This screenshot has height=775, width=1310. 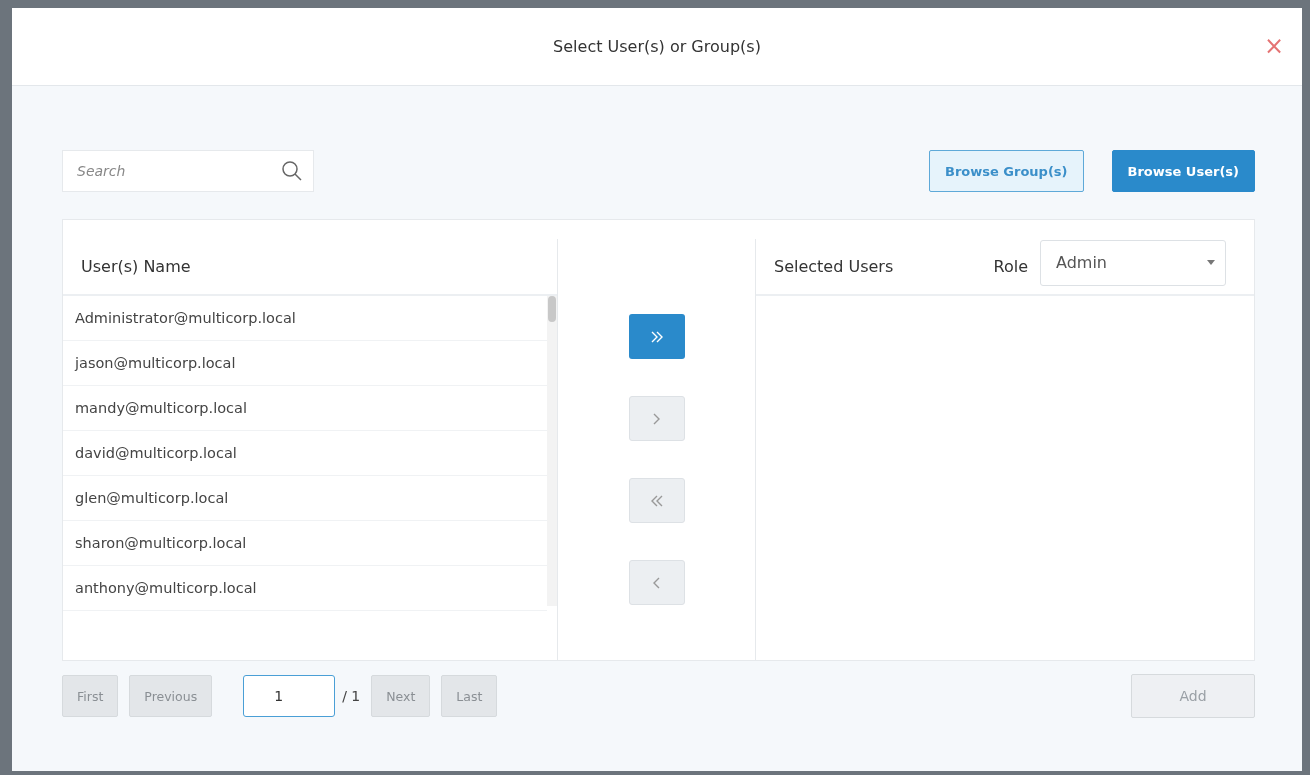 What do you see at coordinates (1183, 171) in the screenshot?
I see `browse-button: Browse User(s)` at bounding box center [1183, 171].